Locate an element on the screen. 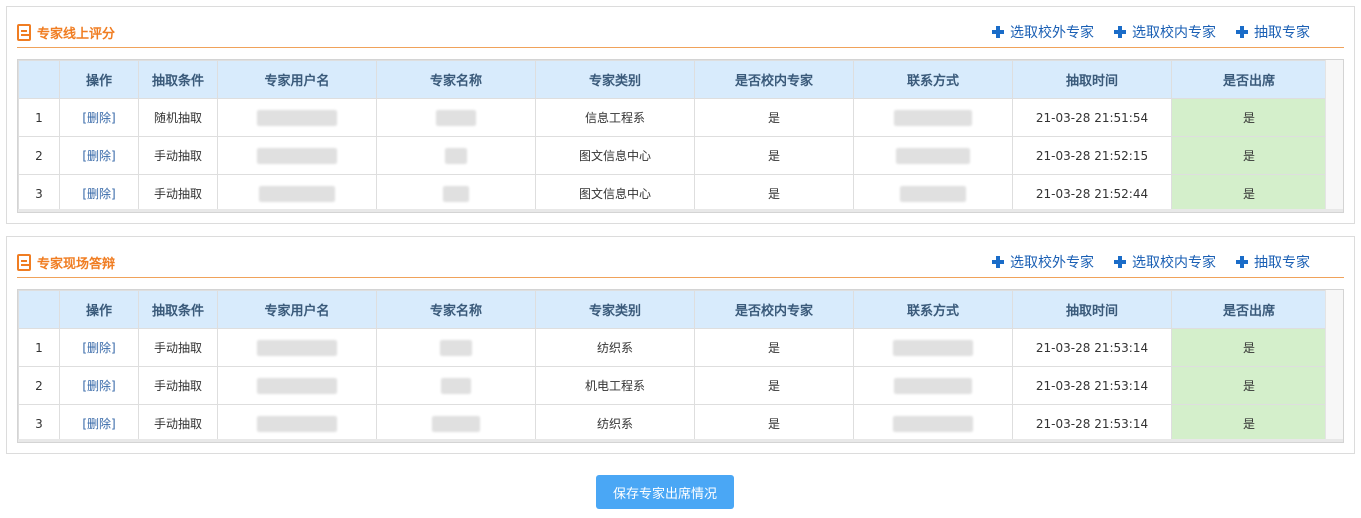  save-attendance-button: 保存专家出席情况 is located at coordinates (665, 492).